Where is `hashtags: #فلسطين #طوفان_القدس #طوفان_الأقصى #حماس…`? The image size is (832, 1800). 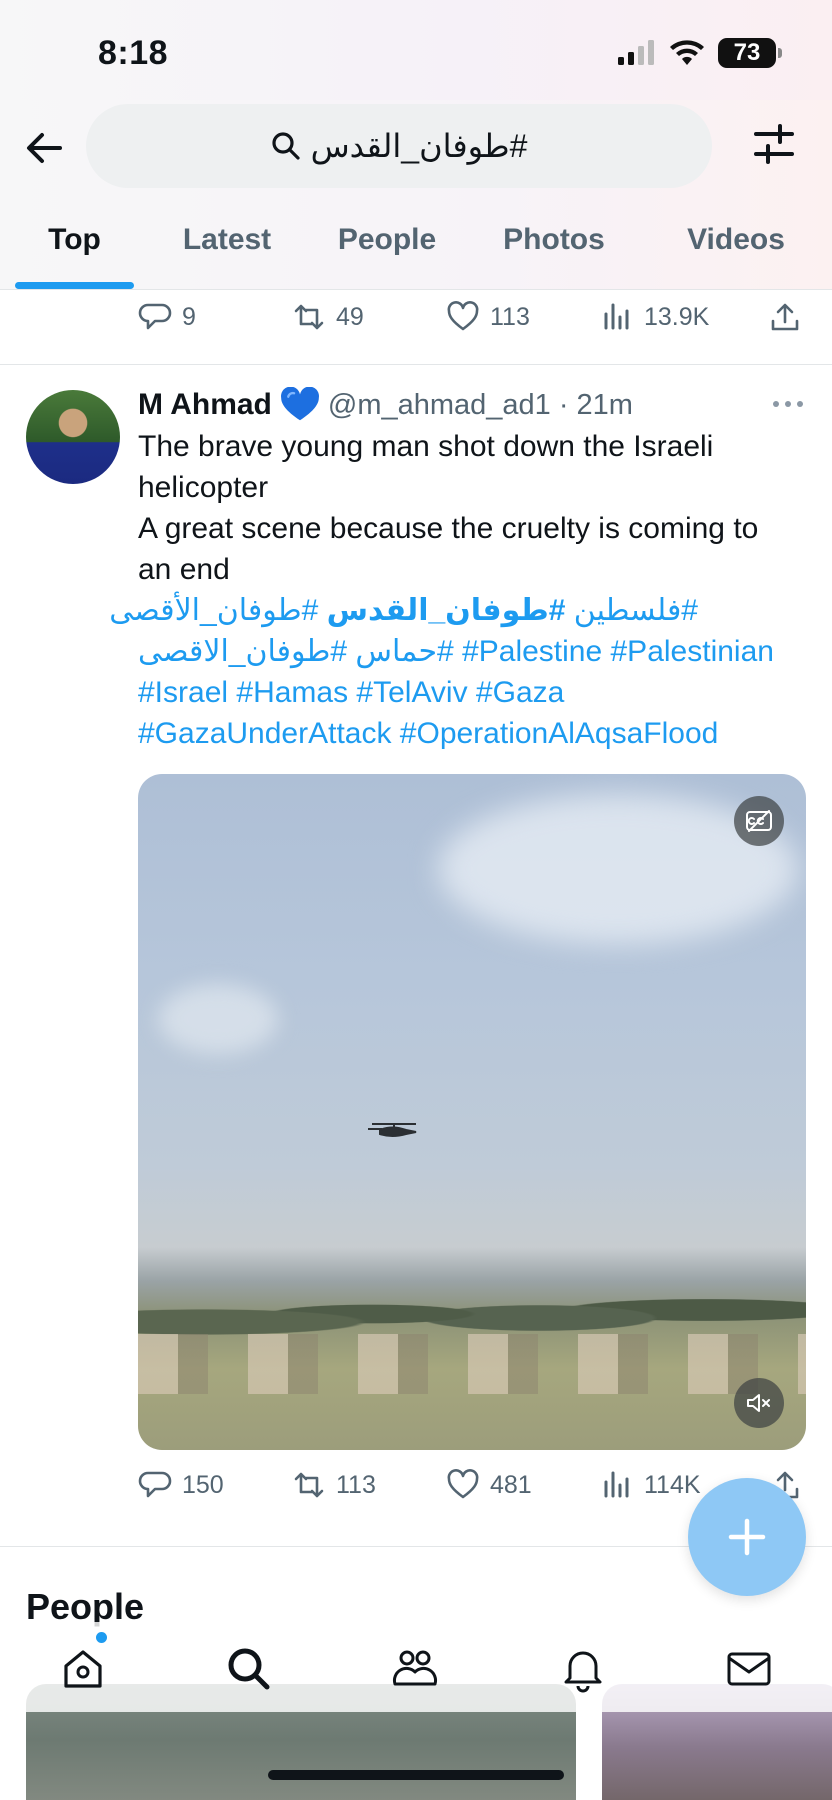 hashtags: #فلسطين #طوفان_القدس #طوفان_الأقصى #حماس… is located at coordinates (463, 672).